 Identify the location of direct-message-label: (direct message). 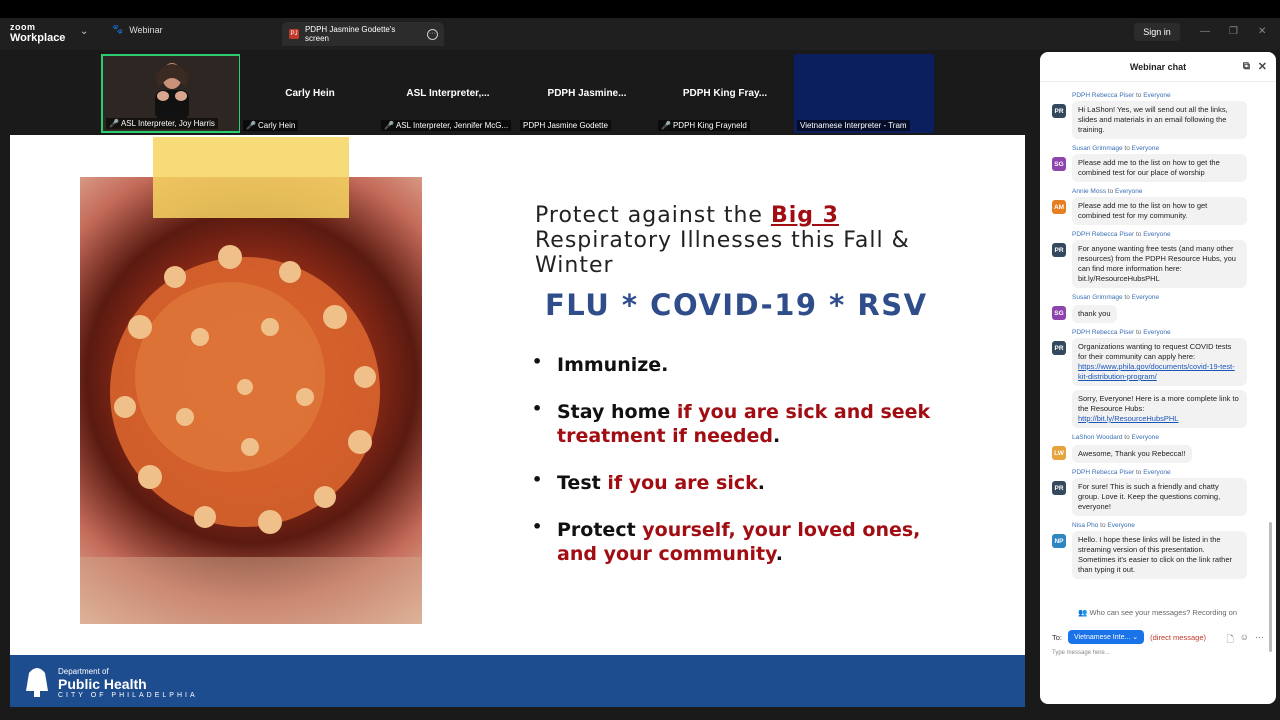
(1178, 637).